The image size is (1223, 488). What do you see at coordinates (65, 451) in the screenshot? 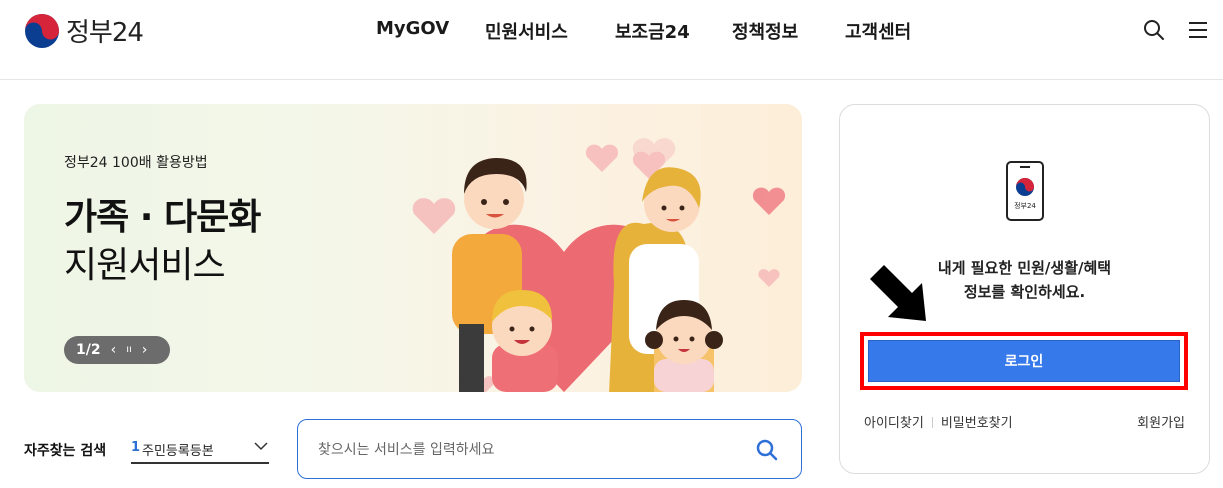
I see `frequent-search-label: 자주찾는 검색` at bounding box center [65, 451].